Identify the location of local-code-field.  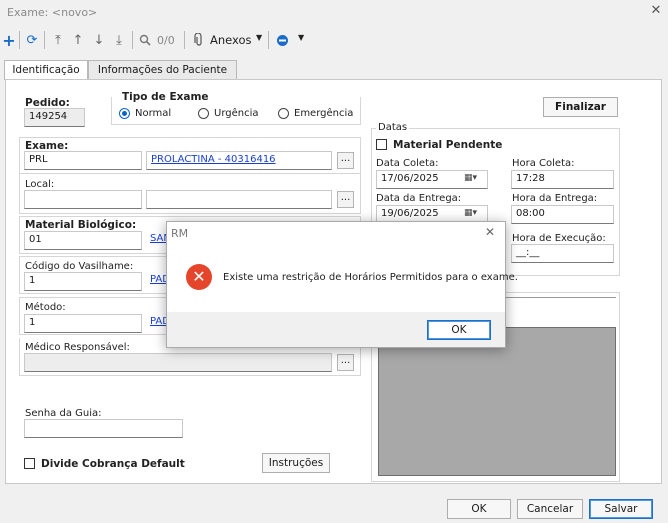
(83, 199).